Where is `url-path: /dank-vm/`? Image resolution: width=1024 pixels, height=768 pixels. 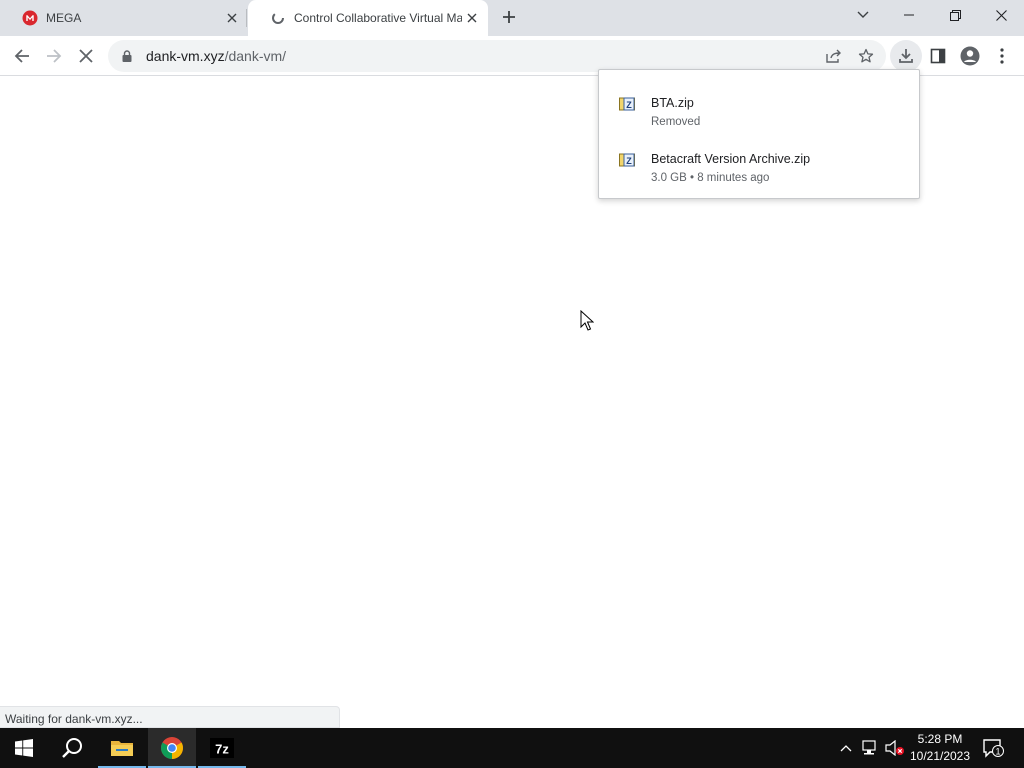 url-path: /dank-vm/ is located at coordinates (255, 56).